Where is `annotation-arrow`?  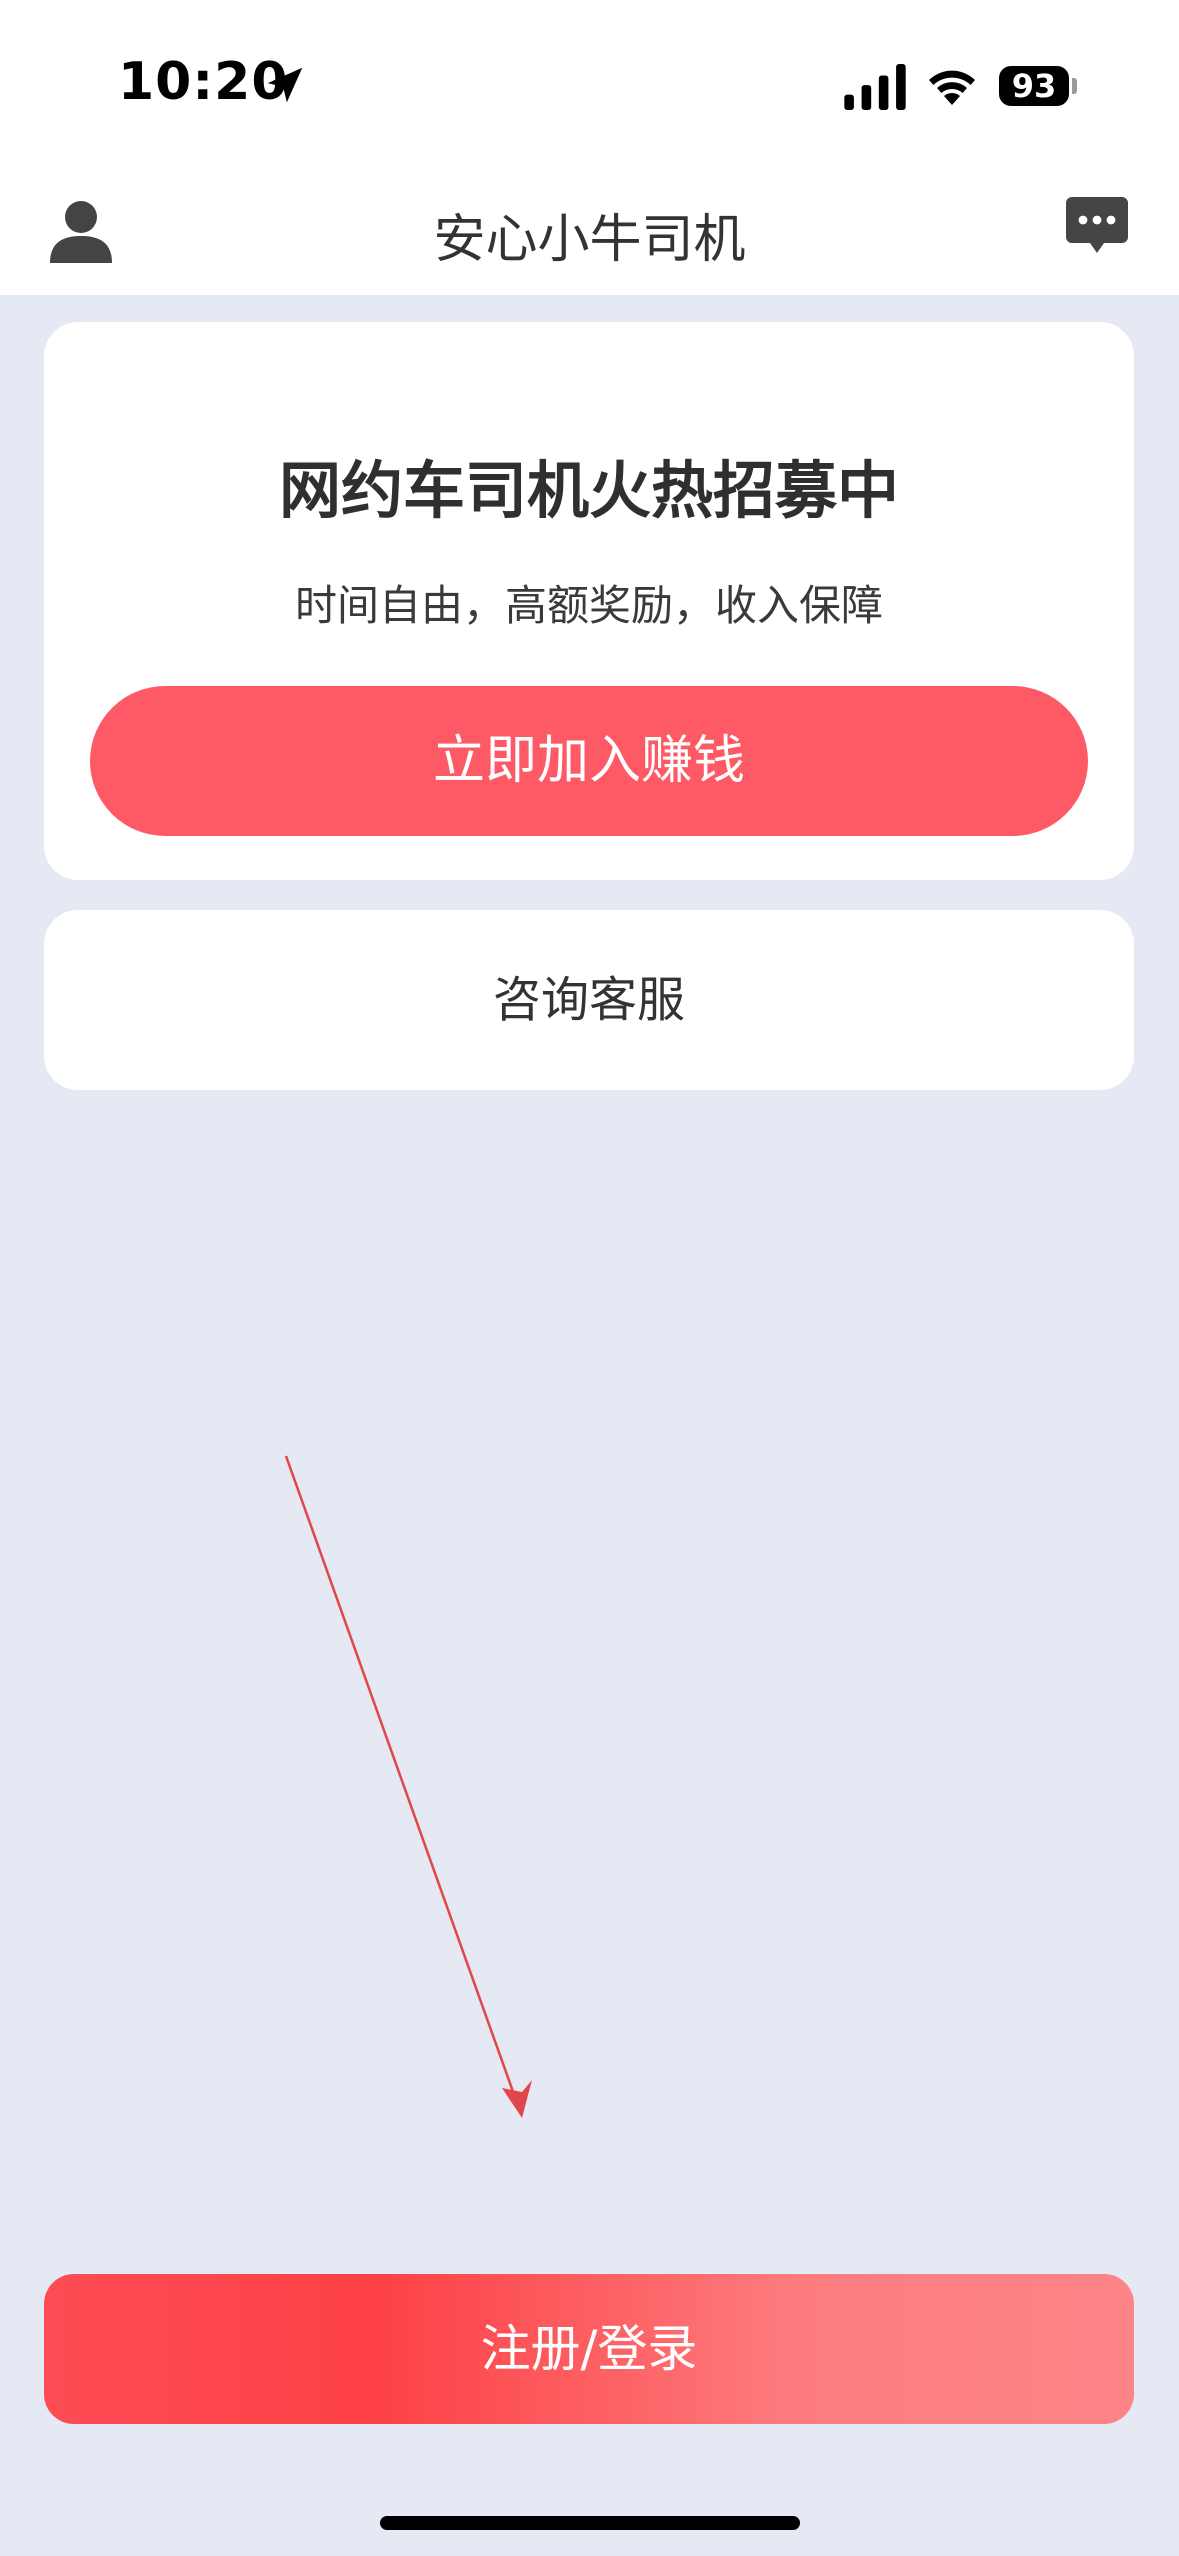
annotation-arrow is located at coordinates (408, 1786).